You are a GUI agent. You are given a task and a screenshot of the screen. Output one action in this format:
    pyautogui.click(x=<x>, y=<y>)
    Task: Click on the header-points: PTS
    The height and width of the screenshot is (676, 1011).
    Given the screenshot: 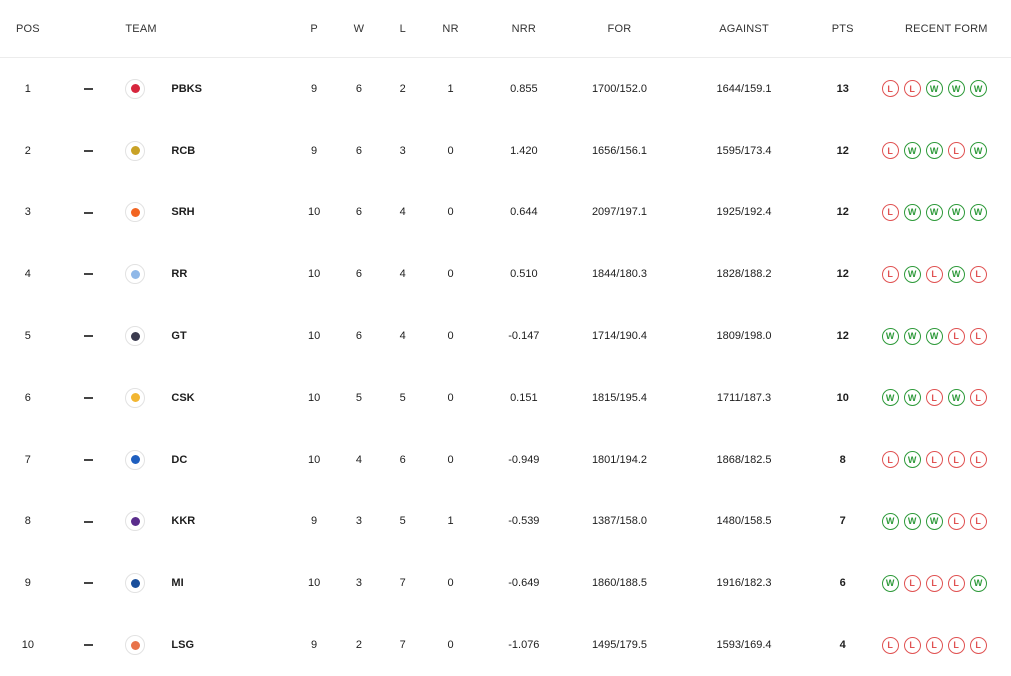 What is the action you would take?
    pyautogui.click(x=843, y=29)
    